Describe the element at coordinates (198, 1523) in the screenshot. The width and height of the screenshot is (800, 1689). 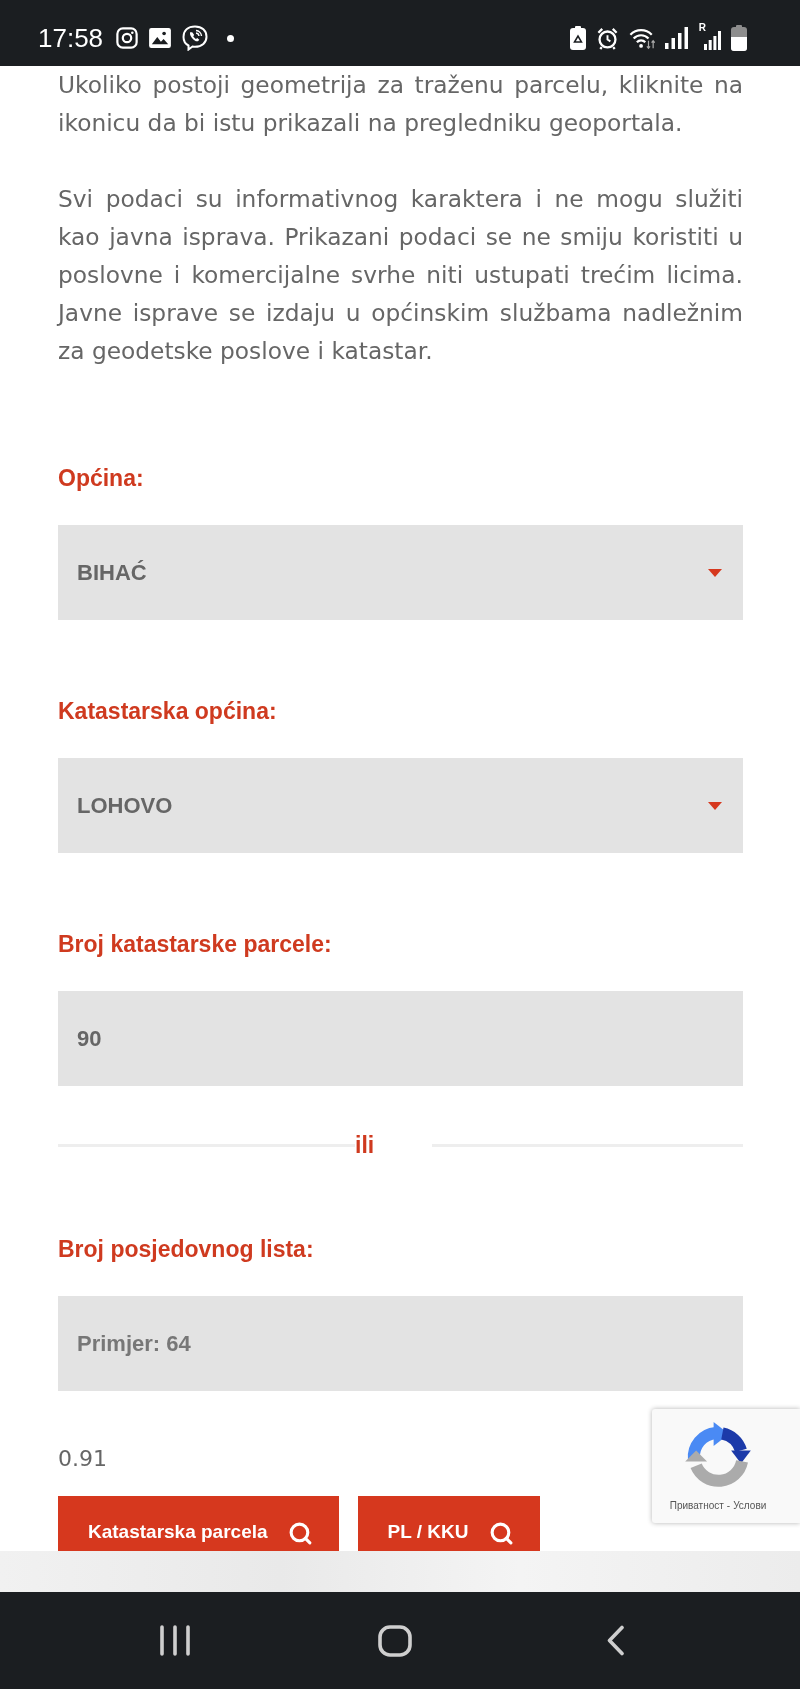
I see `search-button: Katastarska parcela` at that location.